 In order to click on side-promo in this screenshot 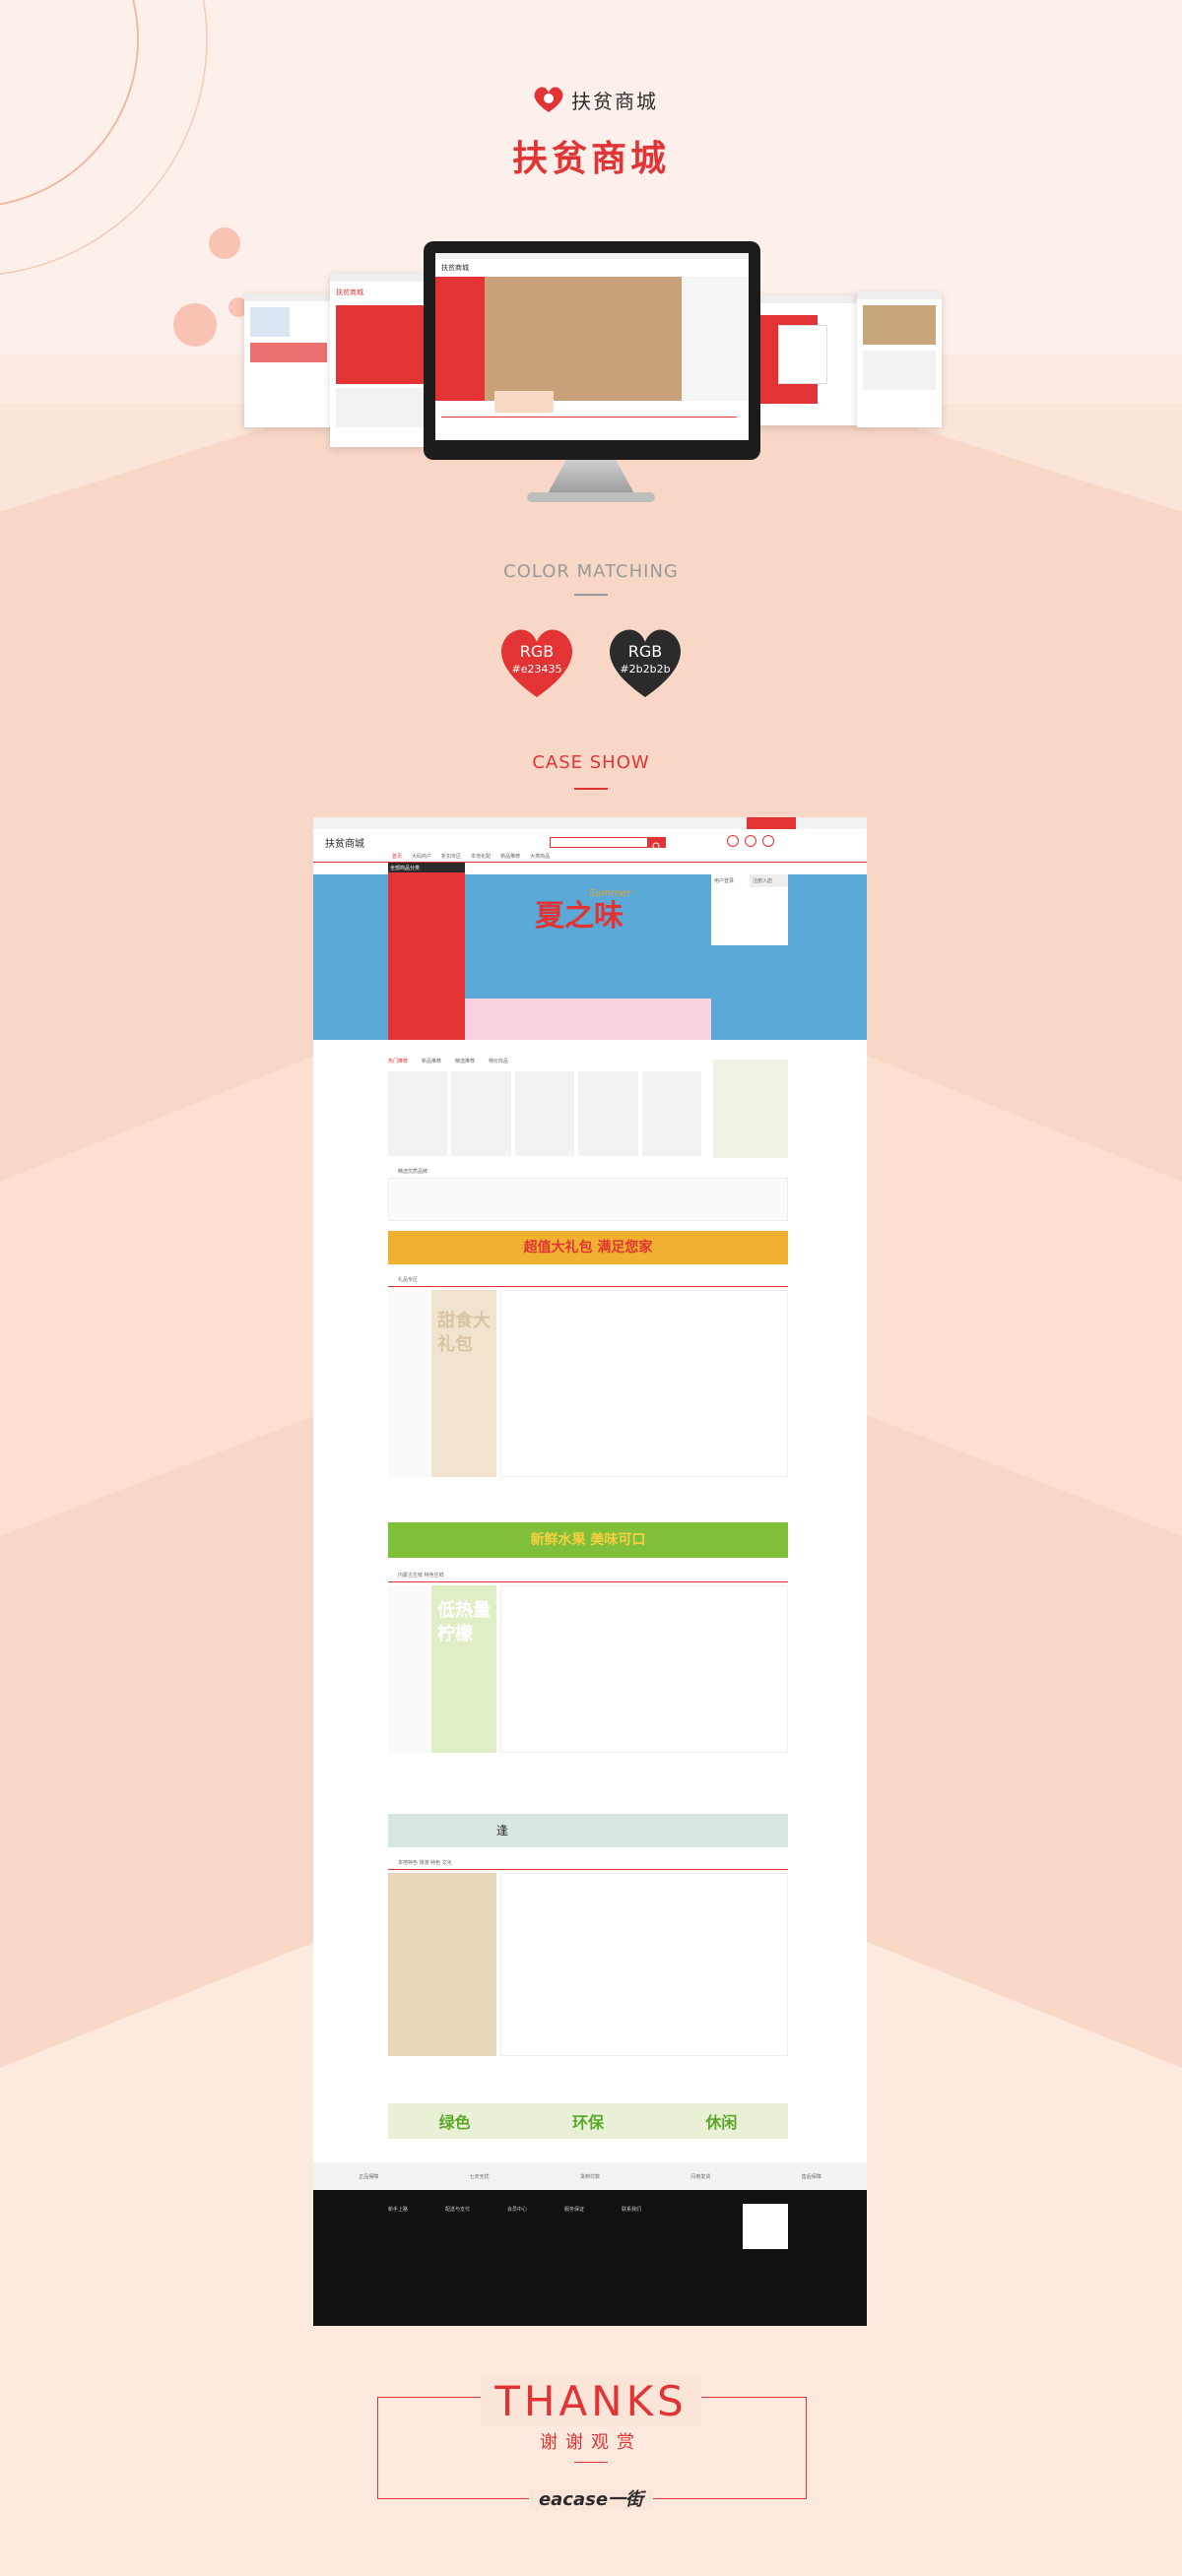, I will do `click(750, 1109)`.